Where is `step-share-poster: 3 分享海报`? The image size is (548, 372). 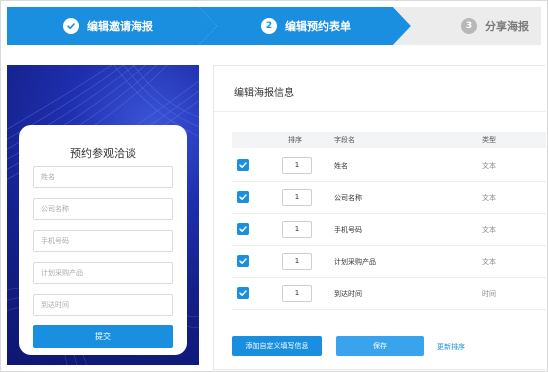
step-share-poster: 3 分享海报 is located at coordinates (467, 26).